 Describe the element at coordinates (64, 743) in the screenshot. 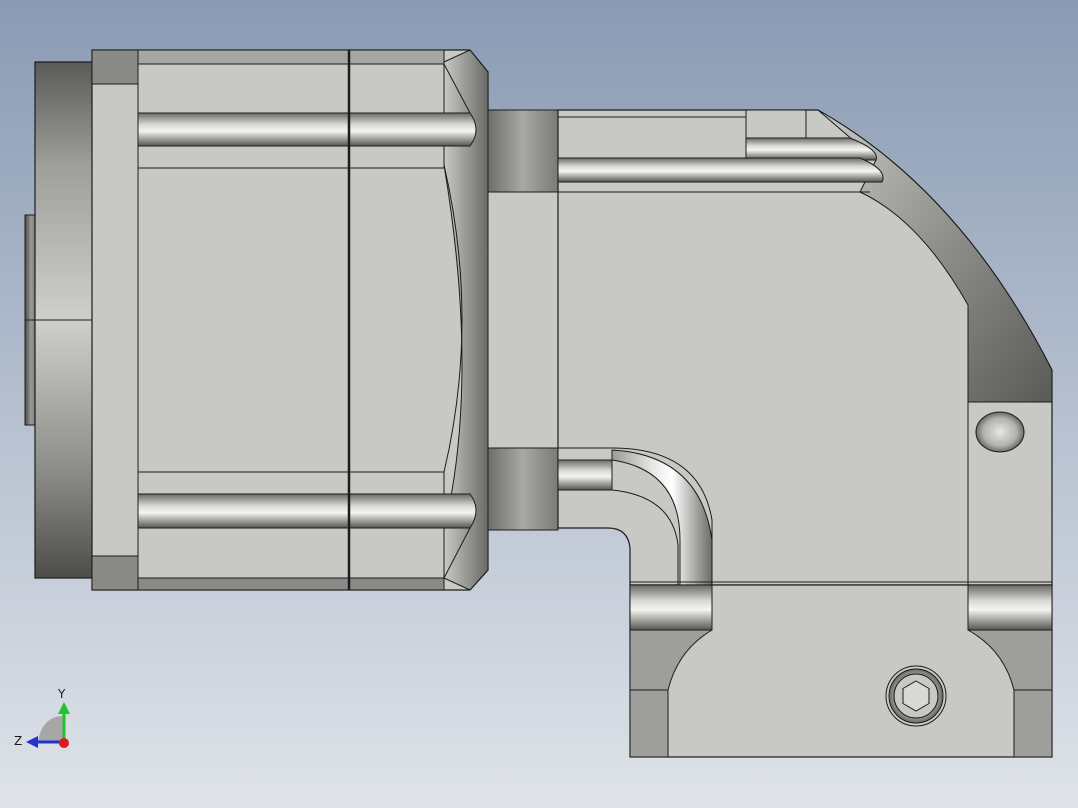

I see `triad-x-axis-icon` at that location.